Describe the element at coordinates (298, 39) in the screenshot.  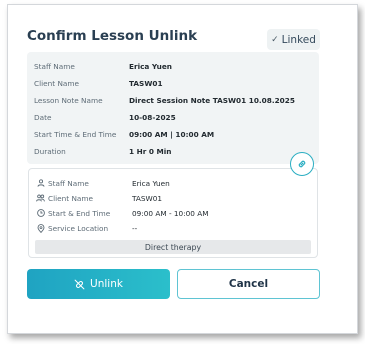
I see `linked-status-label: Linked` at that location.